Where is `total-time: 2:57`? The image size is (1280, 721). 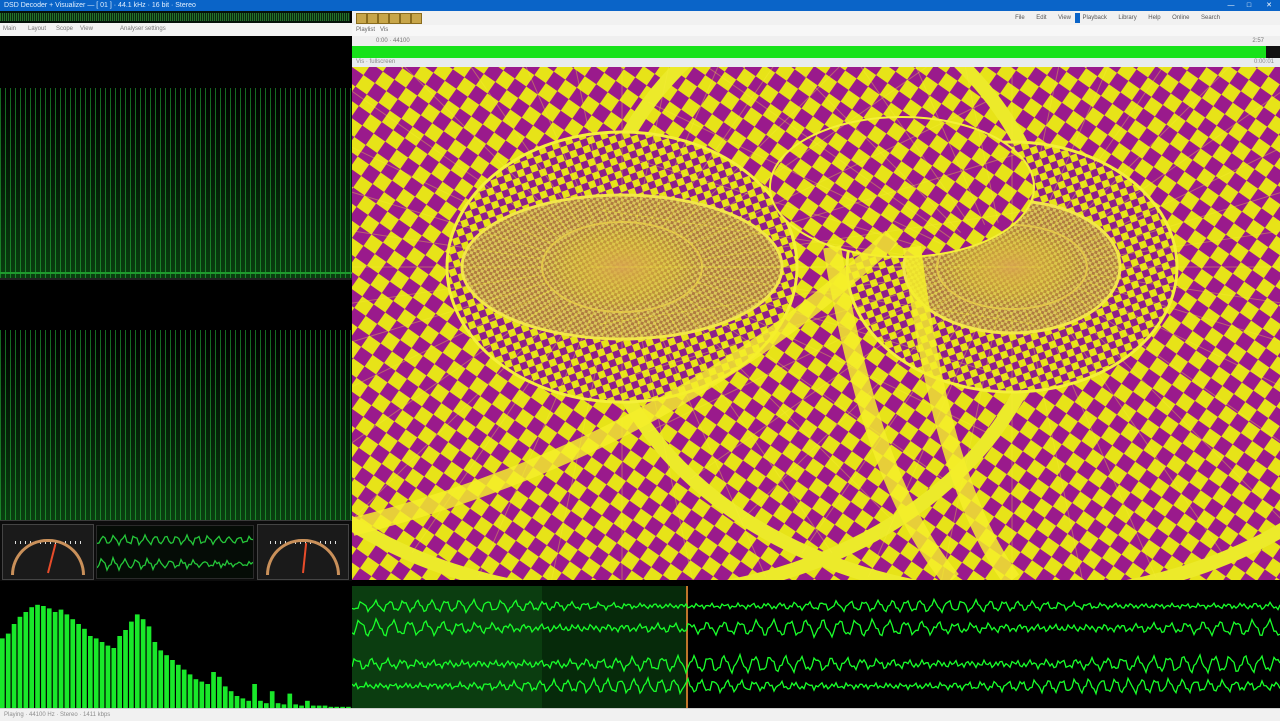
total-time: 2:57 is located at coordinates (1258, 41).